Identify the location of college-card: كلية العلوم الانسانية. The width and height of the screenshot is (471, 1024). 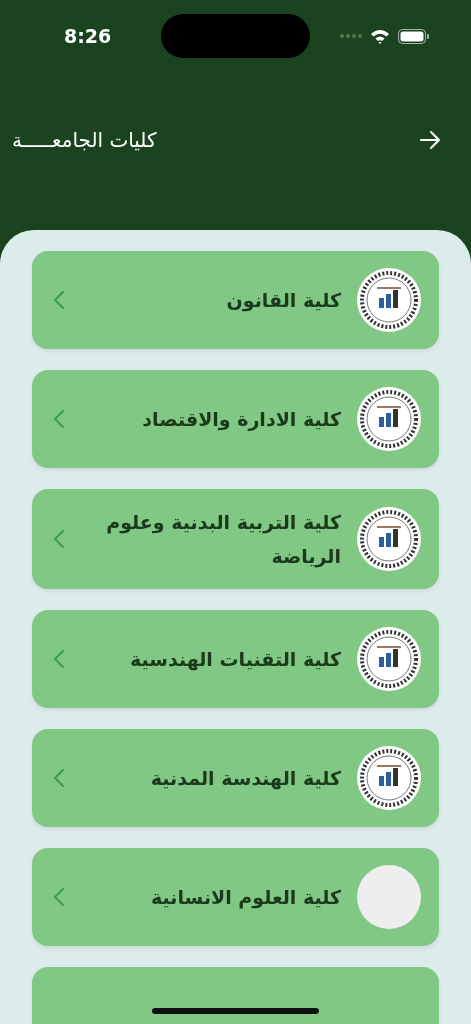
(235, 897).